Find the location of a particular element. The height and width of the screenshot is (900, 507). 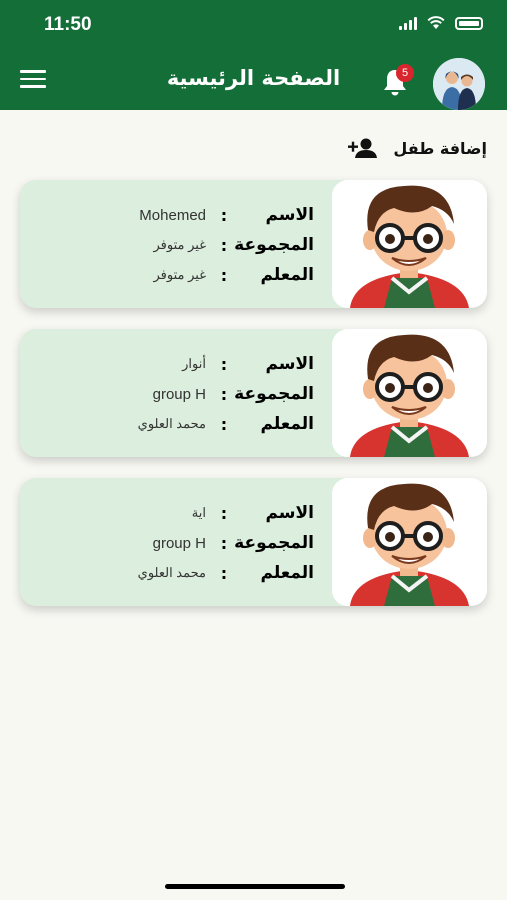

notification-badge: 5 is located at coordinates (405, 73).